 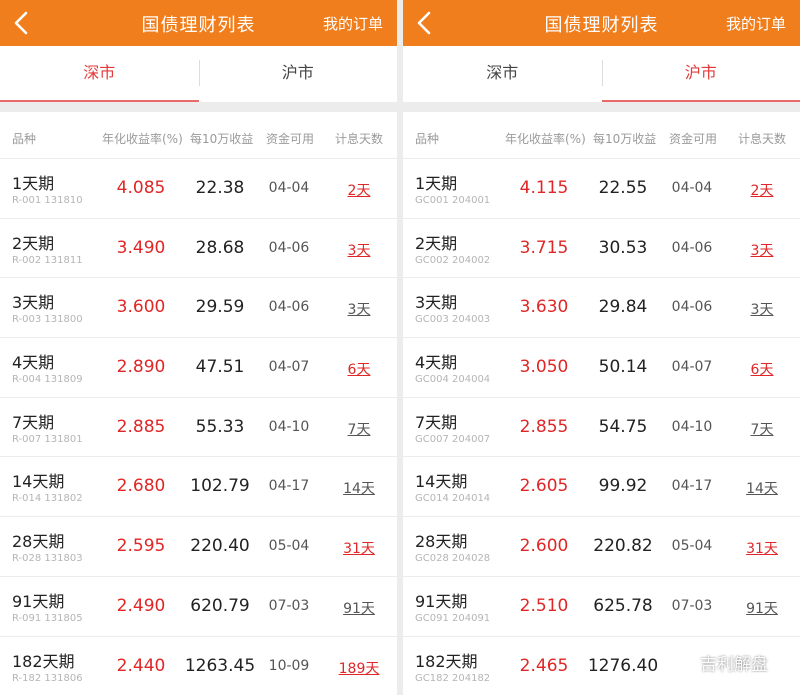 What do you see at coordinates (359, 668) in the screenshot?
I see `interest-days-link: 189天` at bounding box center [359, 668].